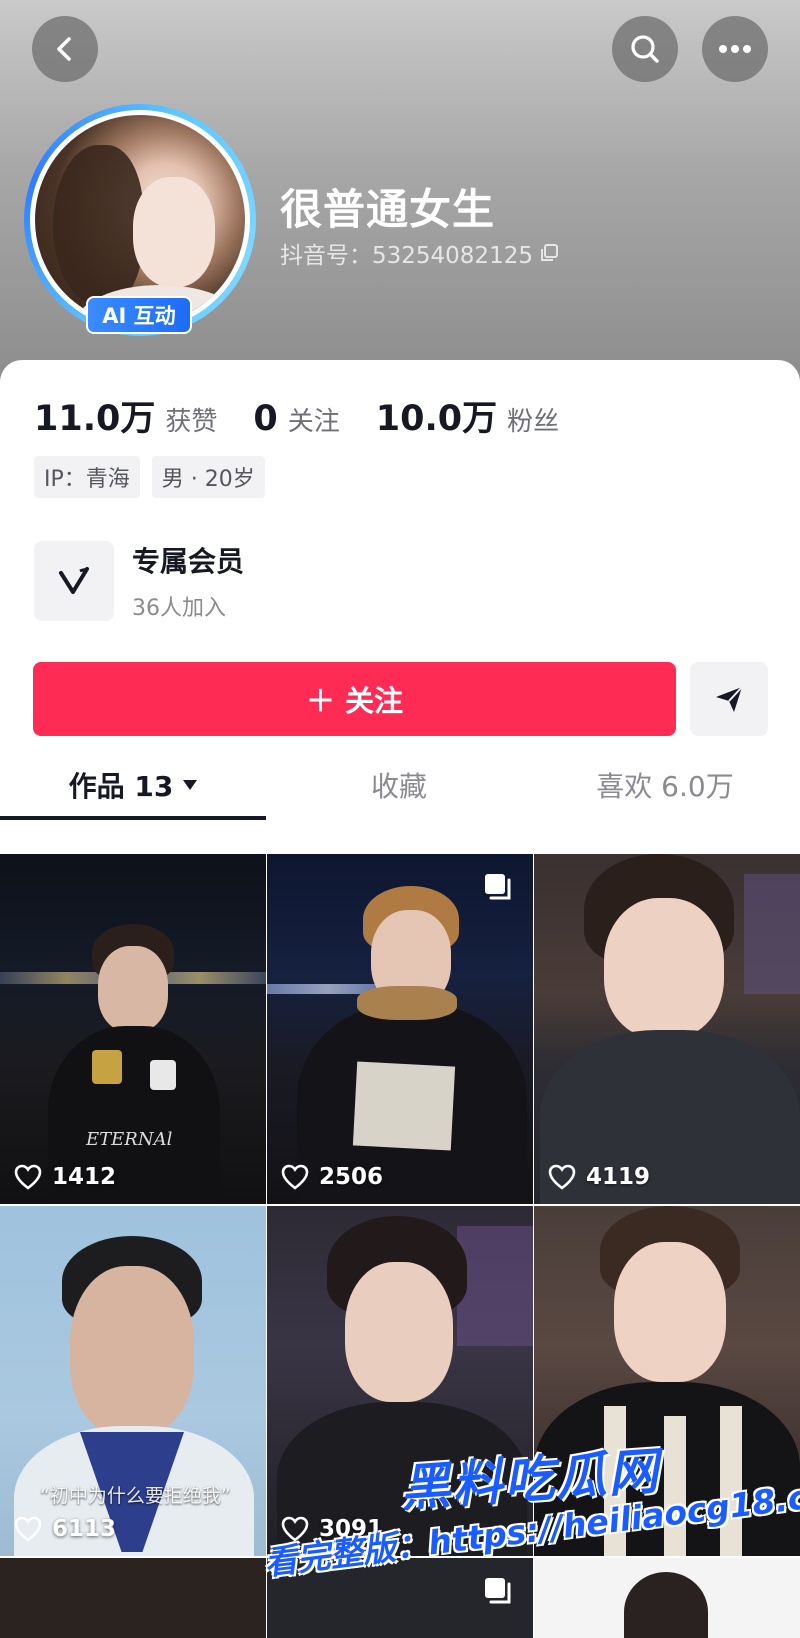 The image size is (800, 1638). I want to click on member-logo, so click(74, 581).